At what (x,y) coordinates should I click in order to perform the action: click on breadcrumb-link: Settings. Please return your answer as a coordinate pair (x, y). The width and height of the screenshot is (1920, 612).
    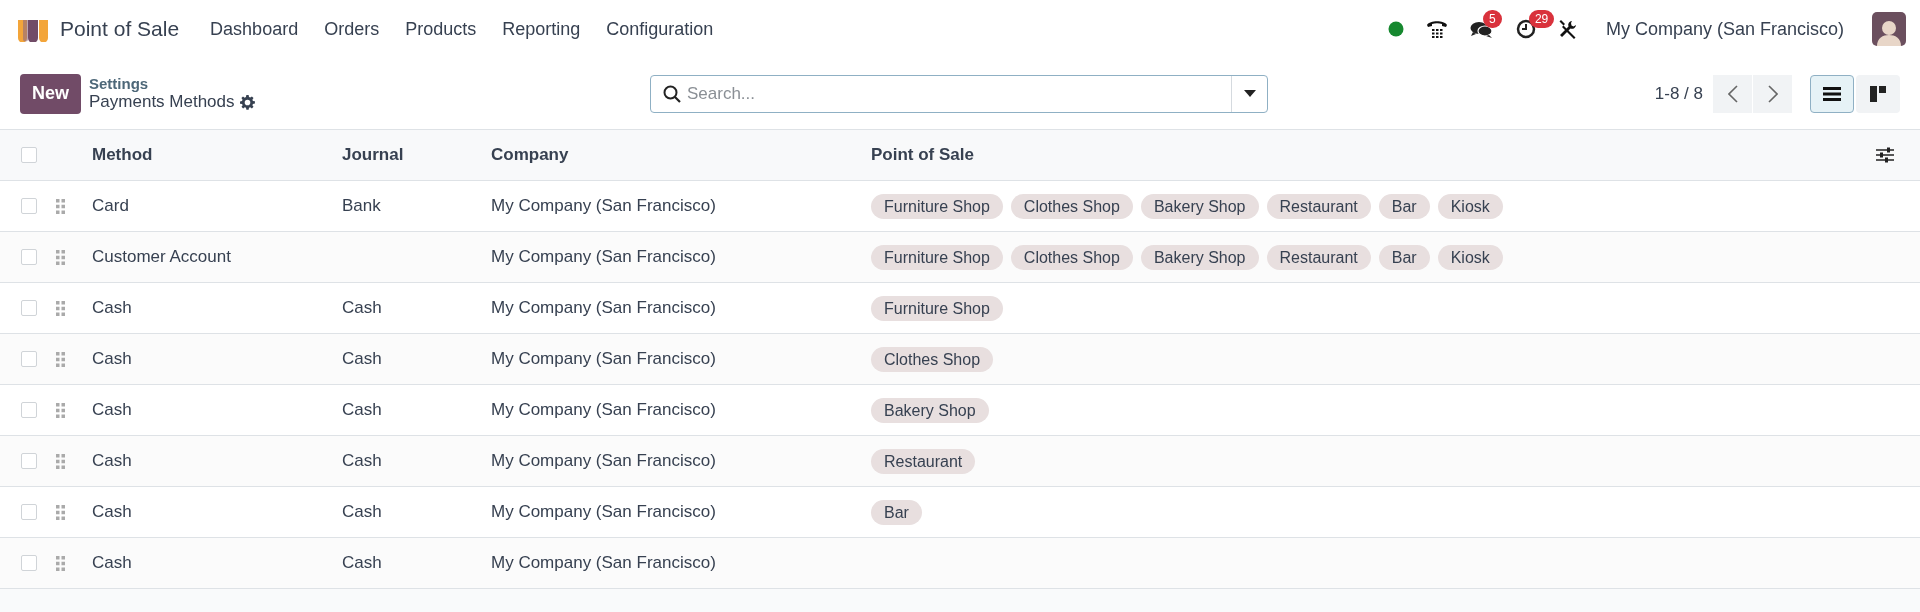
    Looking at the image, I should click on (172, 83).